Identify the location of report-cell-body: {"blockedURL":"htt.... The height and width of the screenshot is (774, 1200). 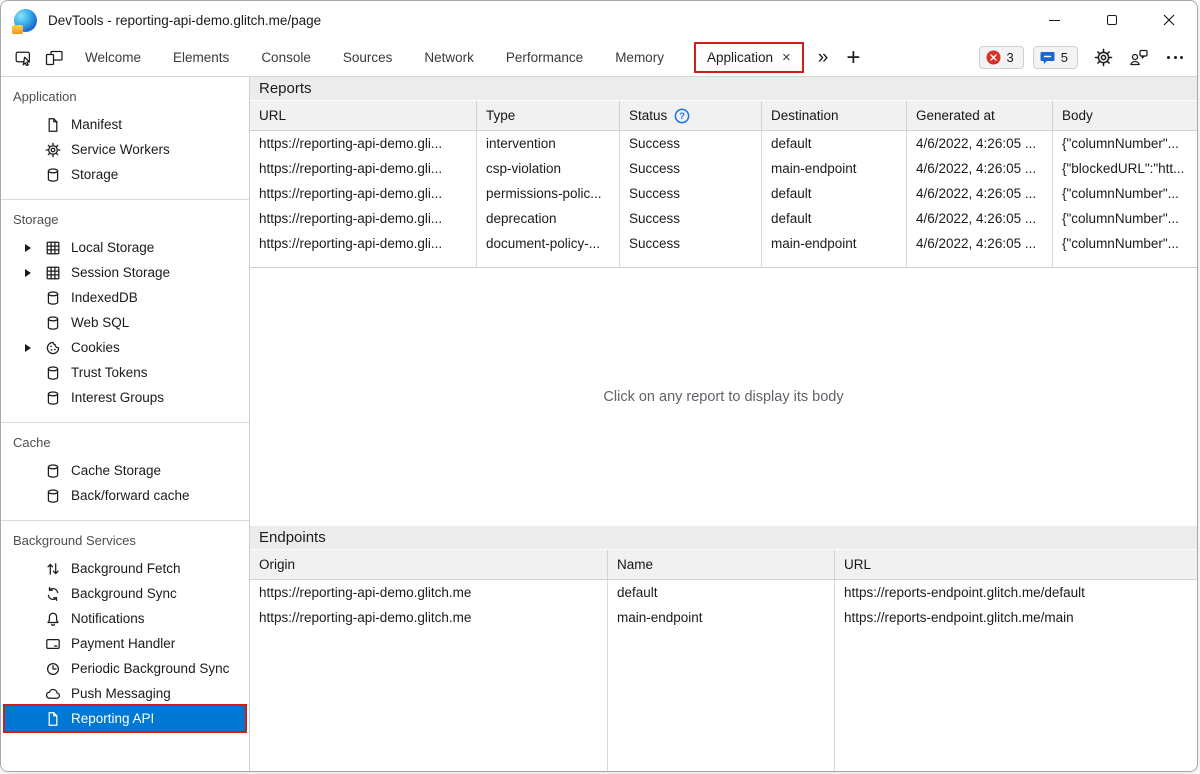
(1125, 168).